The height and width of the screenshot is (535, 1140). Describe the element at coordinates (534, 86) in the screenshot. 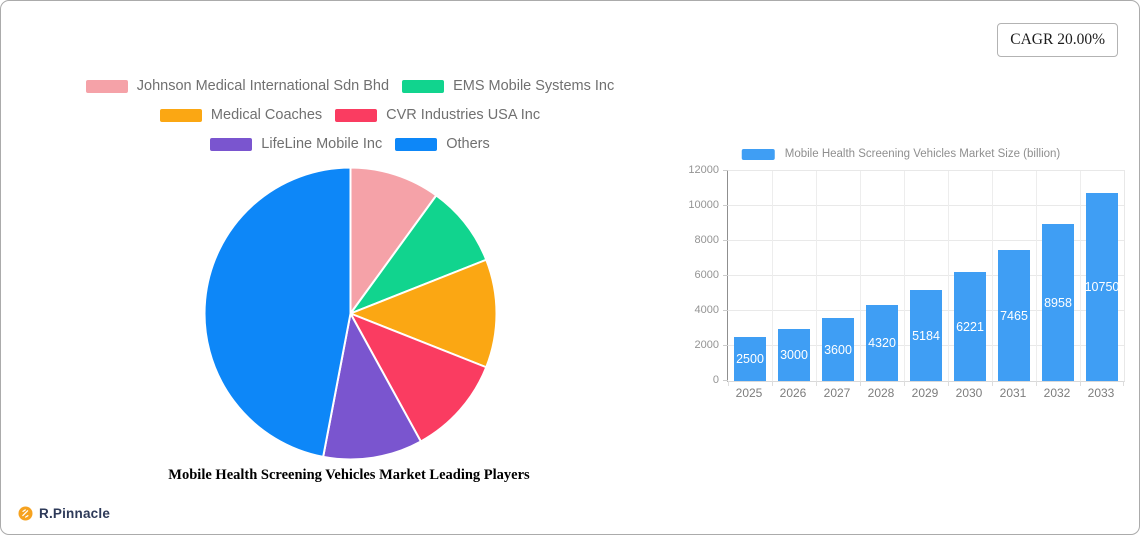

I see `legend-label: EMS Mobile Systems Inc` at that location.